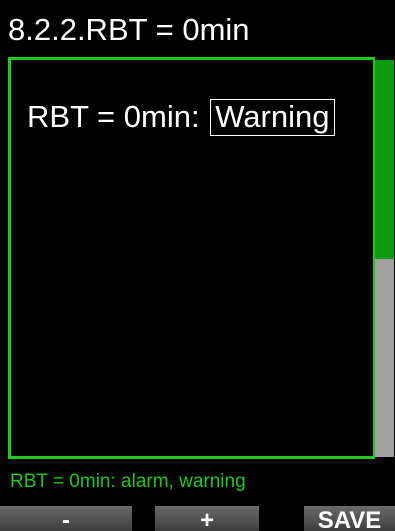 This screenshot has height=531, width=395. I want to click on scrollbar, so click(385, 258).